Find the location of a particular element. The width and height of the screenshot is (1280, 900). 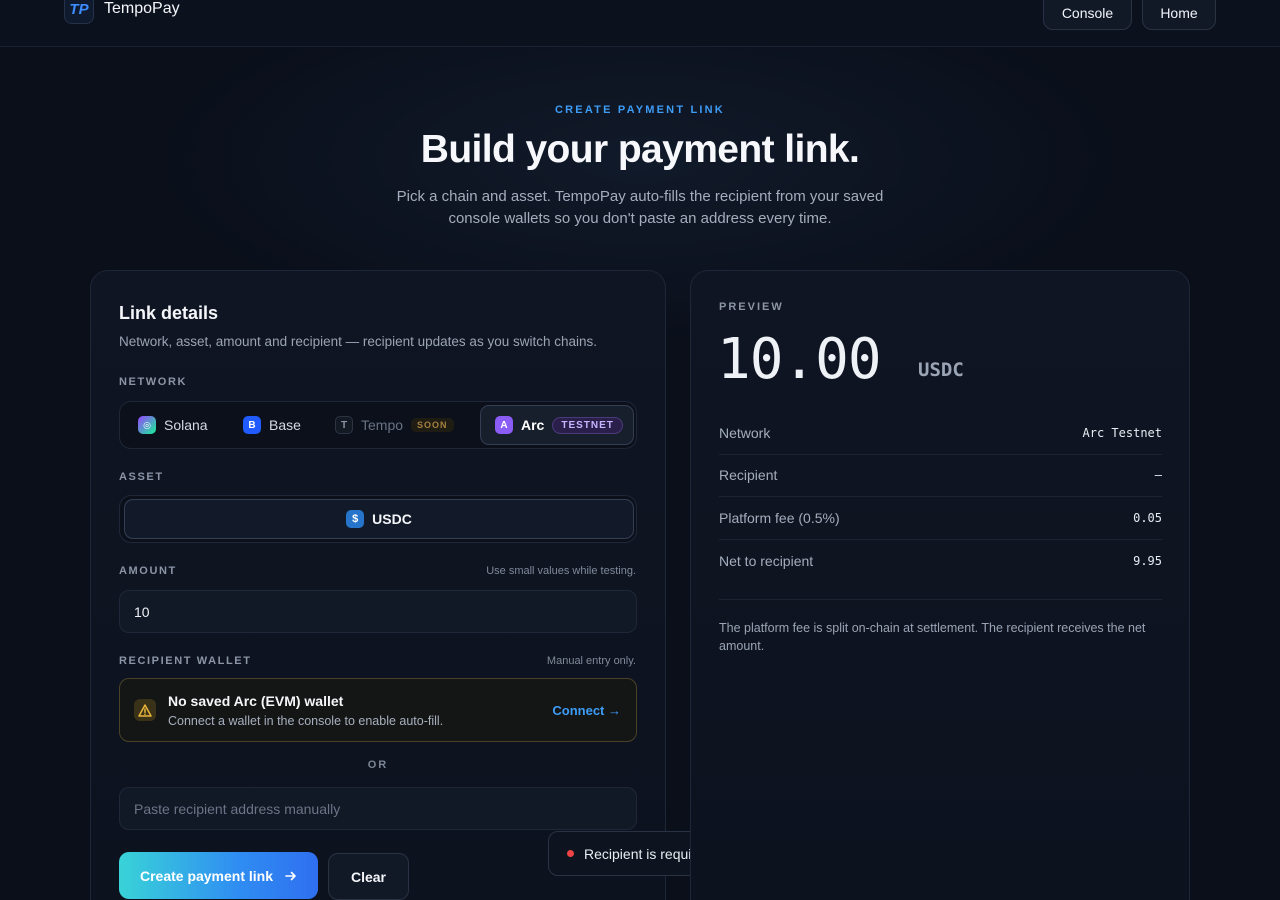

asset-option-usdc: $ USDC is located at coordinates (379, 519).